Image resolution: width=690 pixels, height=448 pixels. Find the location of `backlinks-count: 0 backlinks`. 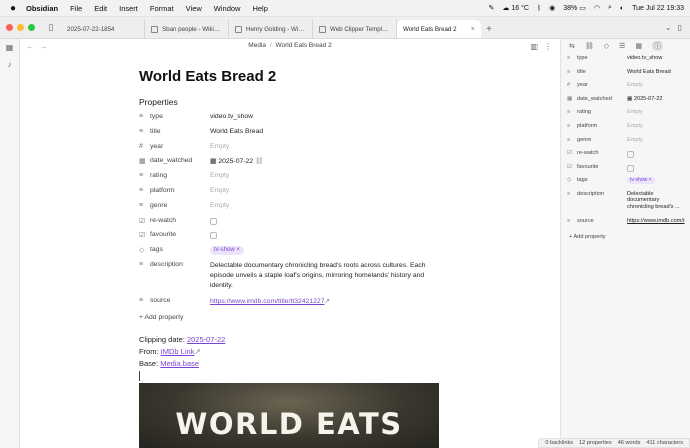

backlinks-count: 0 backlinks is located at coordinates (559, 443).